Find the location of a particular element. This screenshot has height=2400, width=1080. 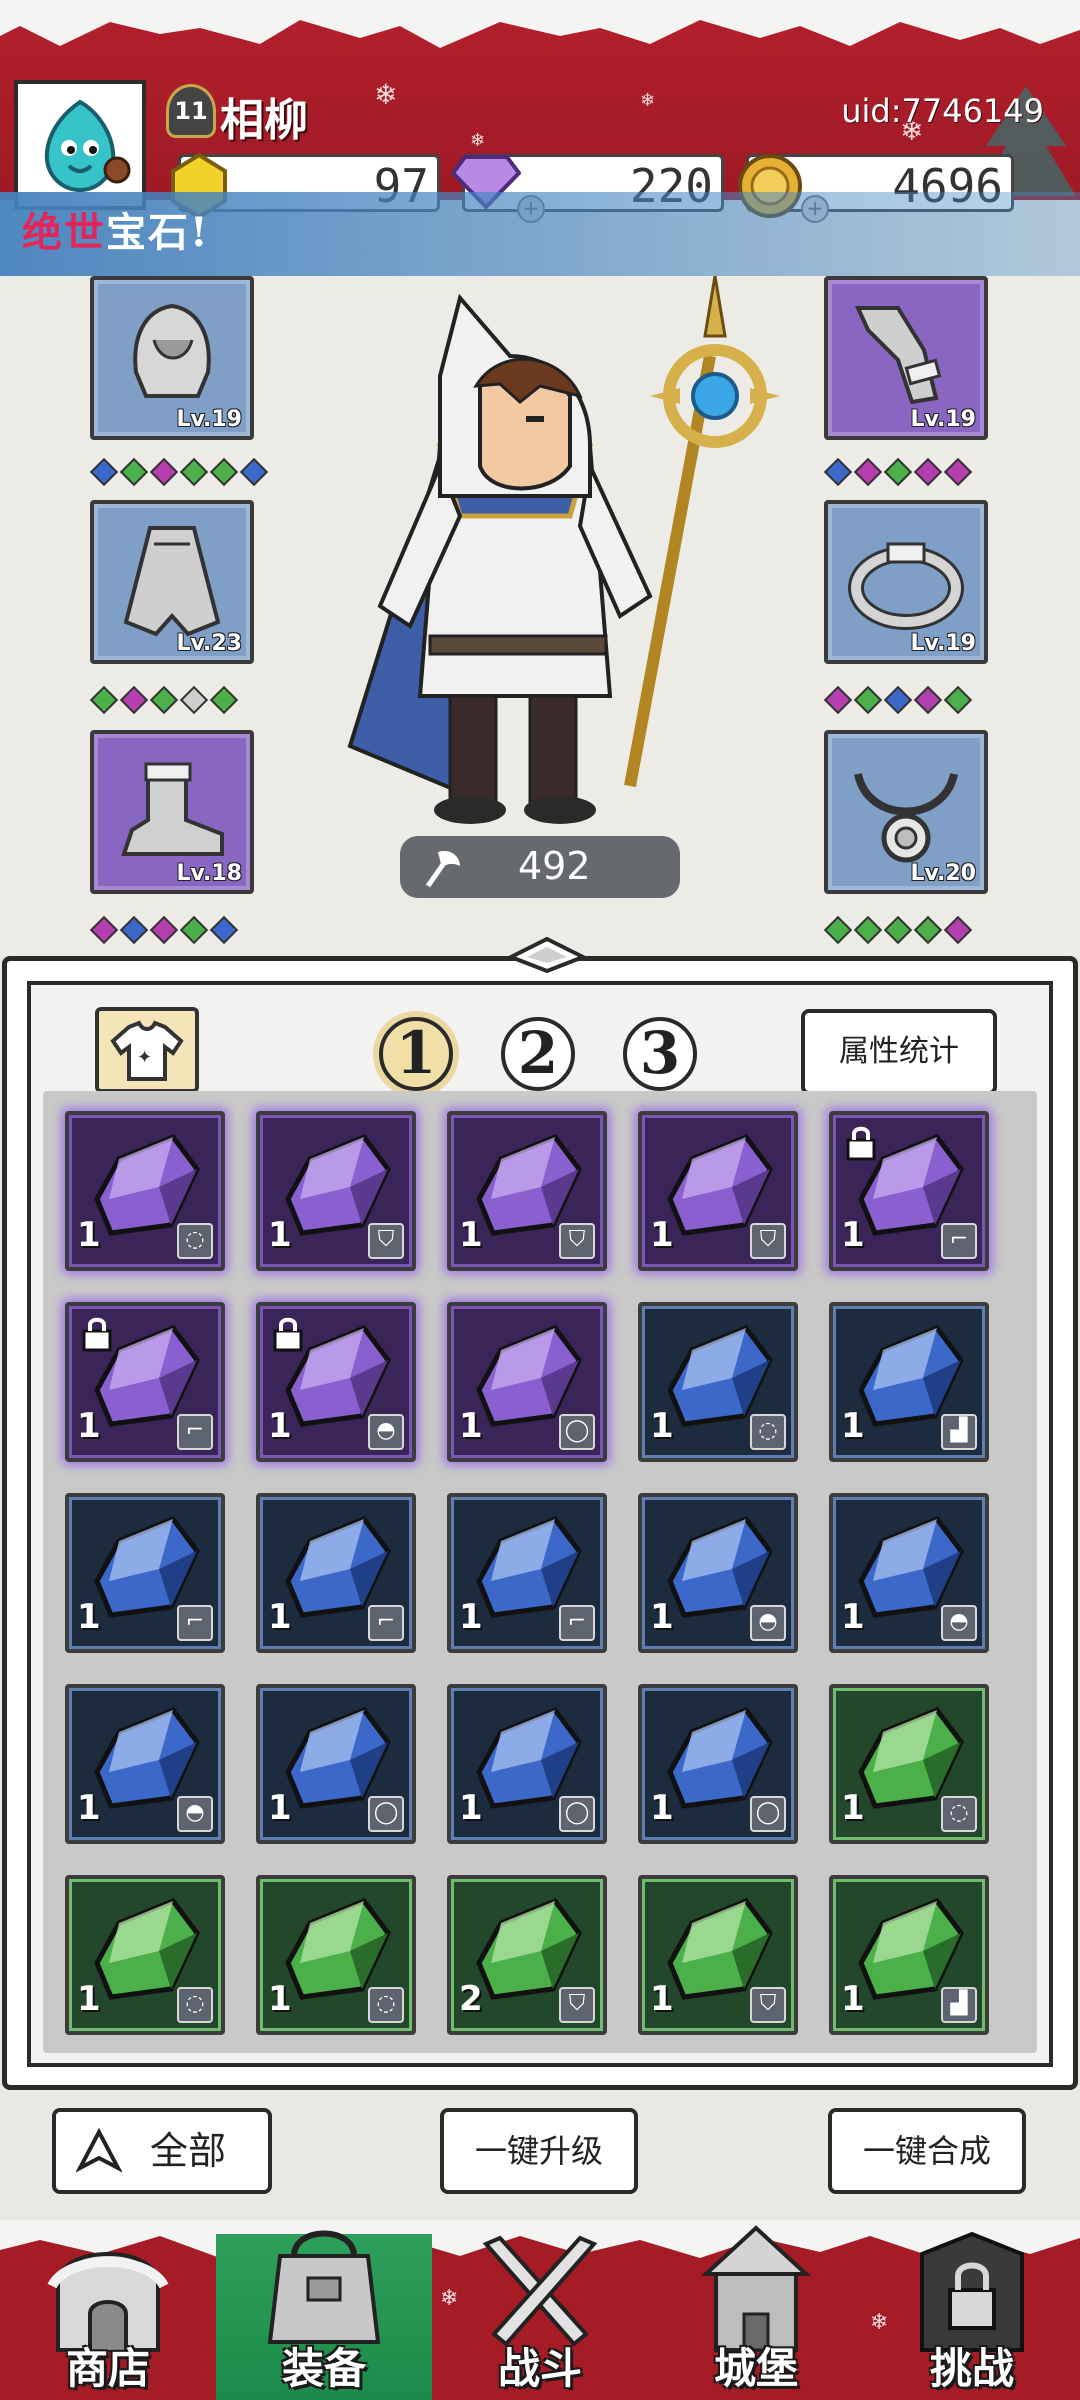

combat-power-value: 492 is located at coordinates (554, 866).